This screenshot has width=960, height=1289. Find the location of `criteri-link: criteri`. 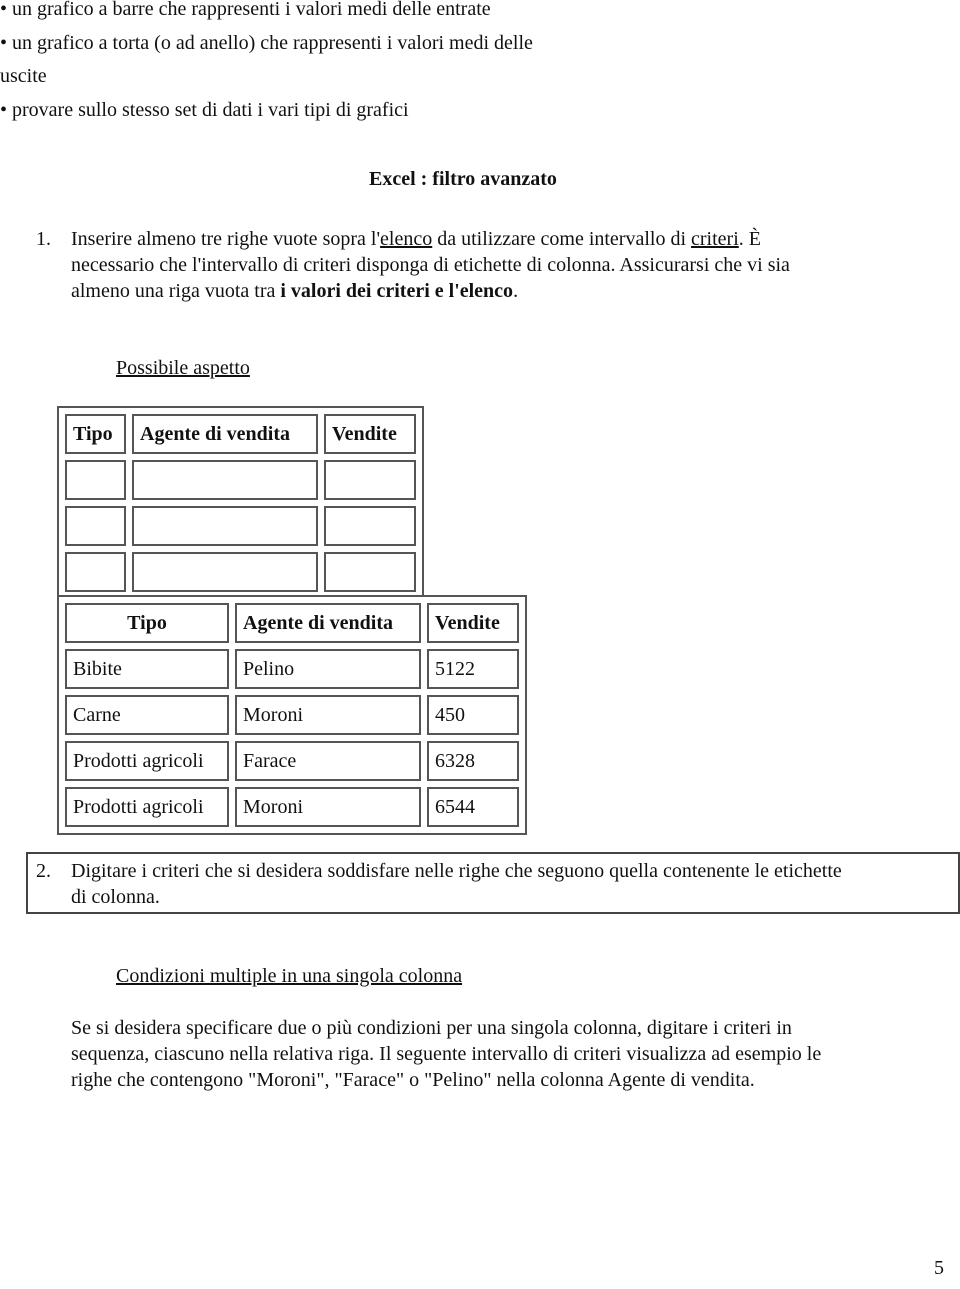

criteri-link: criteri is located at coordinates (715, 239).